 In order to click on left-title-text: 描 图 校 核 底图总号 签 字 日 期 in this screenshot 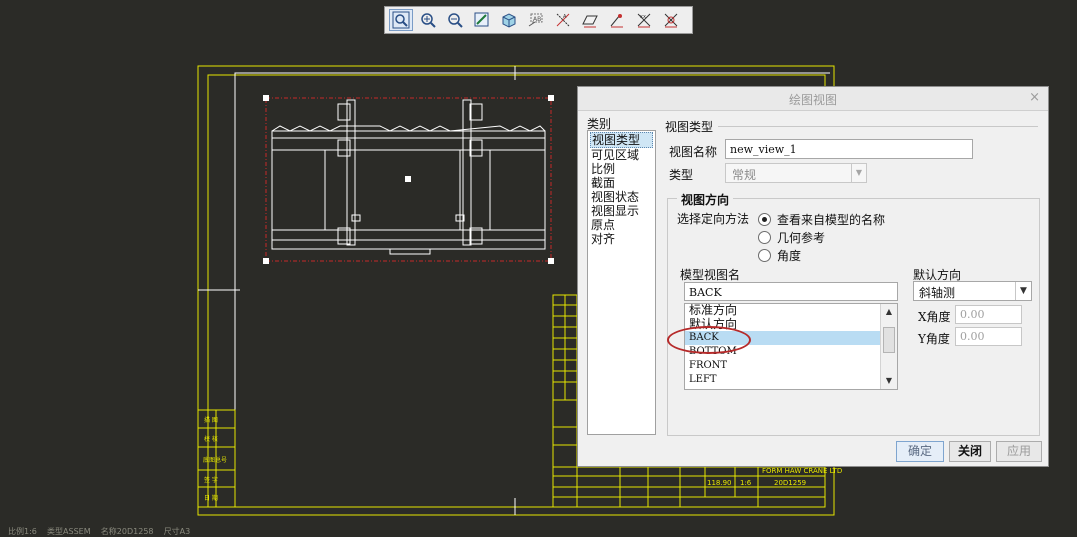, I will do `click(215, 459)`.